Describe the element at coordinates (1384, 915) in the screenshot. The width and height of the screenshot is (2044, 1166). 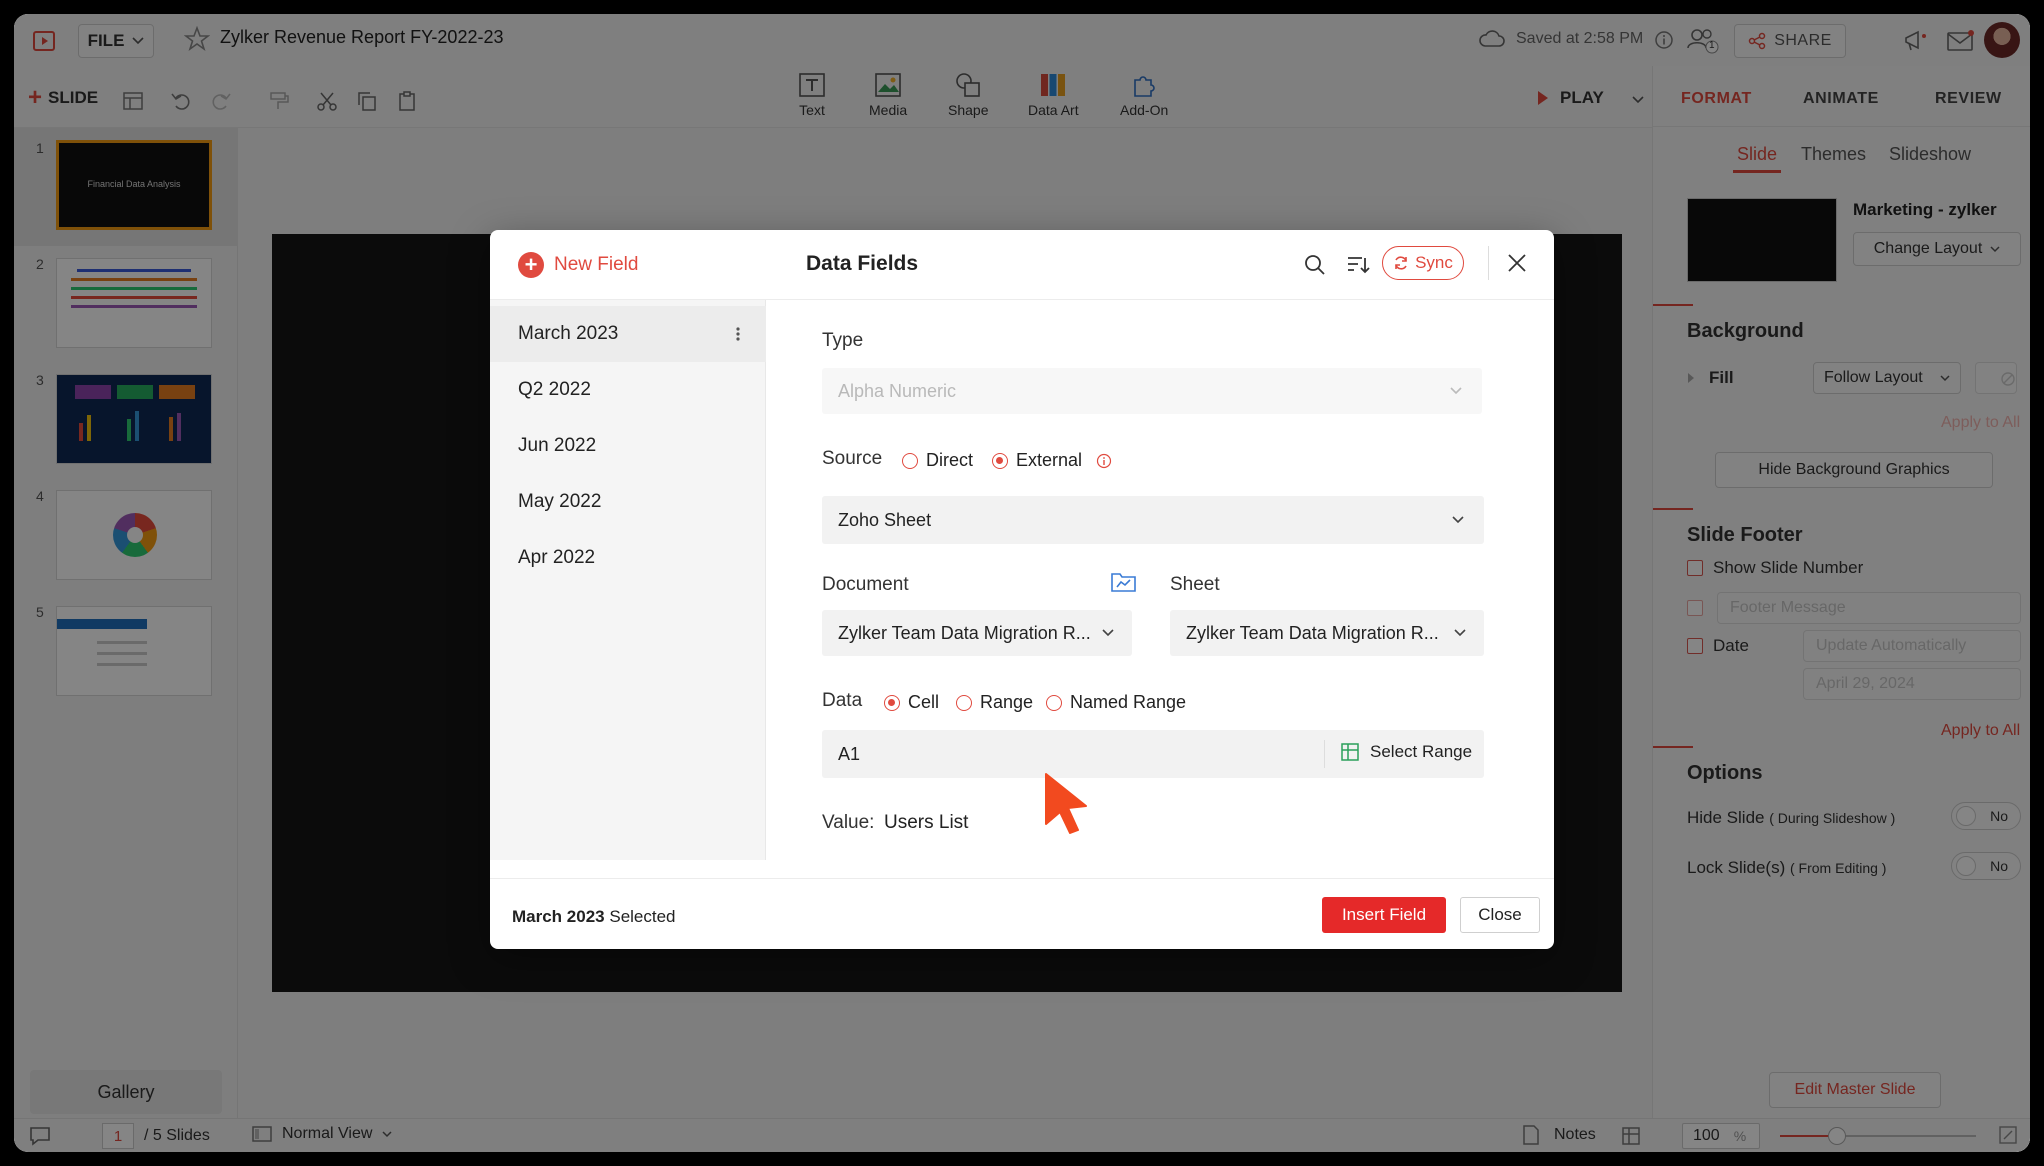
I see `insert-field-button: Insert Field` at that location.